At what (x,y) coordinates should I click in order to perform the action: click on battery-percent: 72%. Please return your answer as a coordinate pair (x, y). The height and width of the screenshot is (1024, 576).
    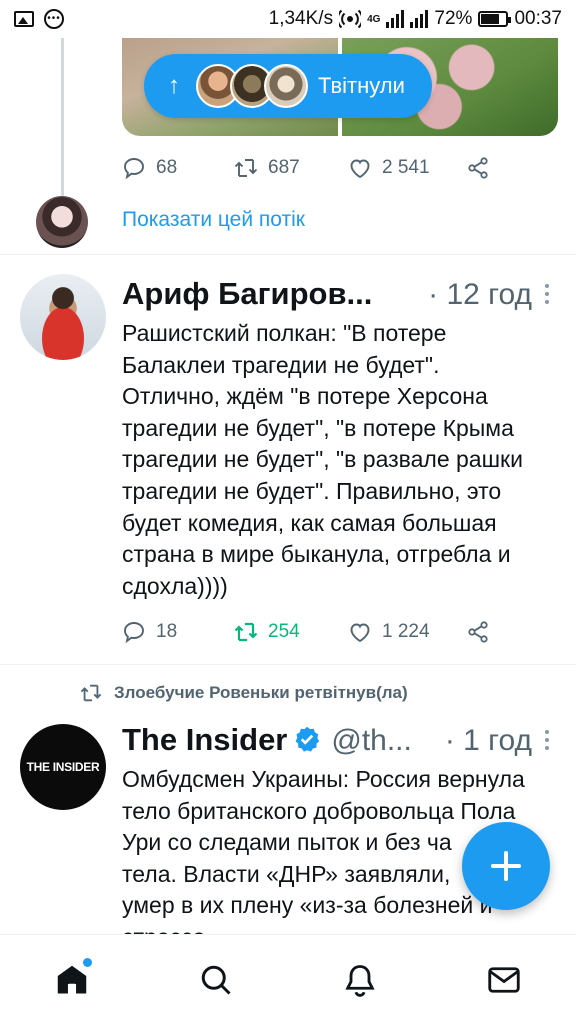
    Looking at the image, I should click on (453, 18).